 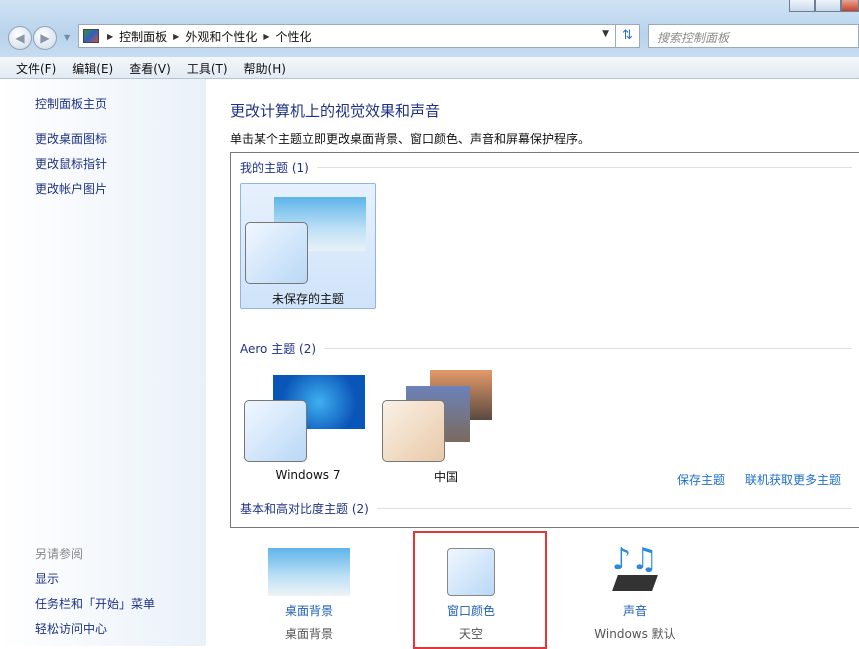 What do you see at coordinates (71, 163) in the screenshot?
I see `change-mouse-pointers-link: 更改鼠标指针` at bounding box center [71, 163].